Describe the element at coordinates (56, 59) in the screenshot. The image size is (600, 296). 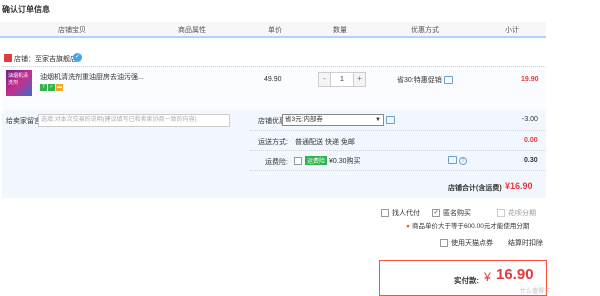
I see `shop-name: 至家吉旗舰店` at that location.